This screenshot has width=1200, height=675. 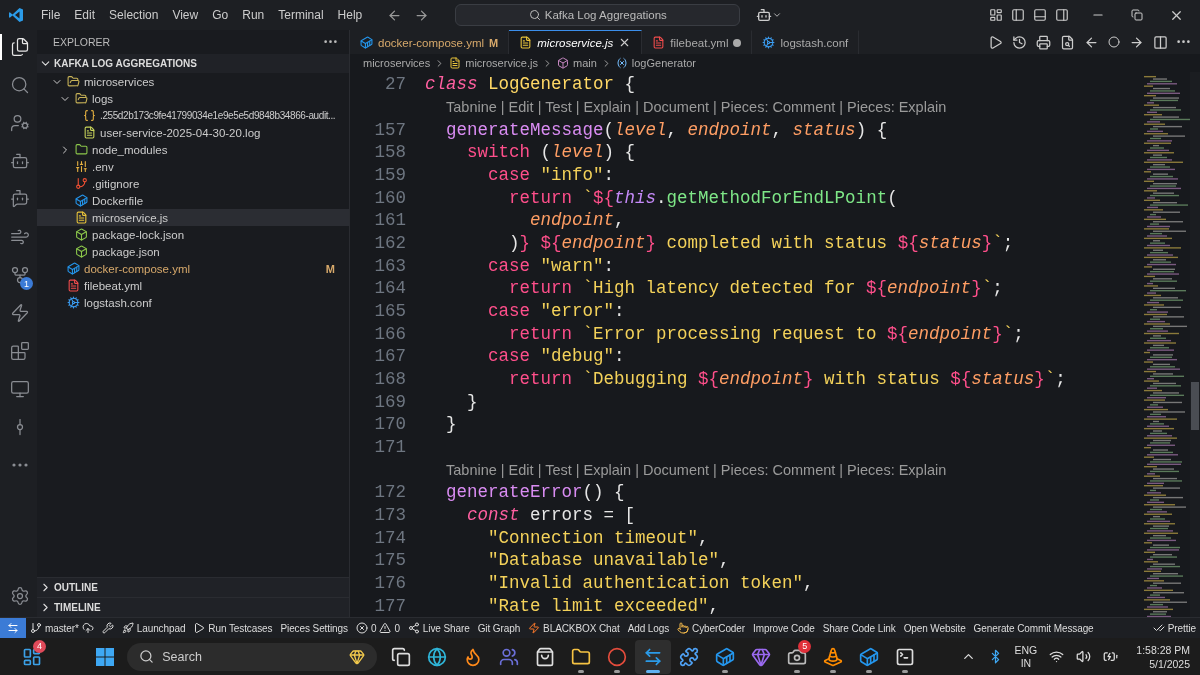 What do you see at coordinates (193, 607) in the screenshot?
I see `section-header: TIMELINE` at bounding box center [193, 607].